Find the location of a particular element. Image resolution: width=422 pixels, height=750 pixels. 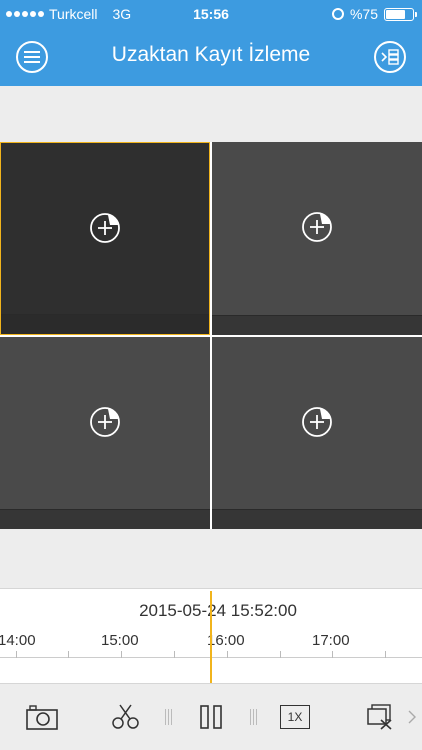

timeline-tick-label: 15:00 is located at coordinates (120, 640).